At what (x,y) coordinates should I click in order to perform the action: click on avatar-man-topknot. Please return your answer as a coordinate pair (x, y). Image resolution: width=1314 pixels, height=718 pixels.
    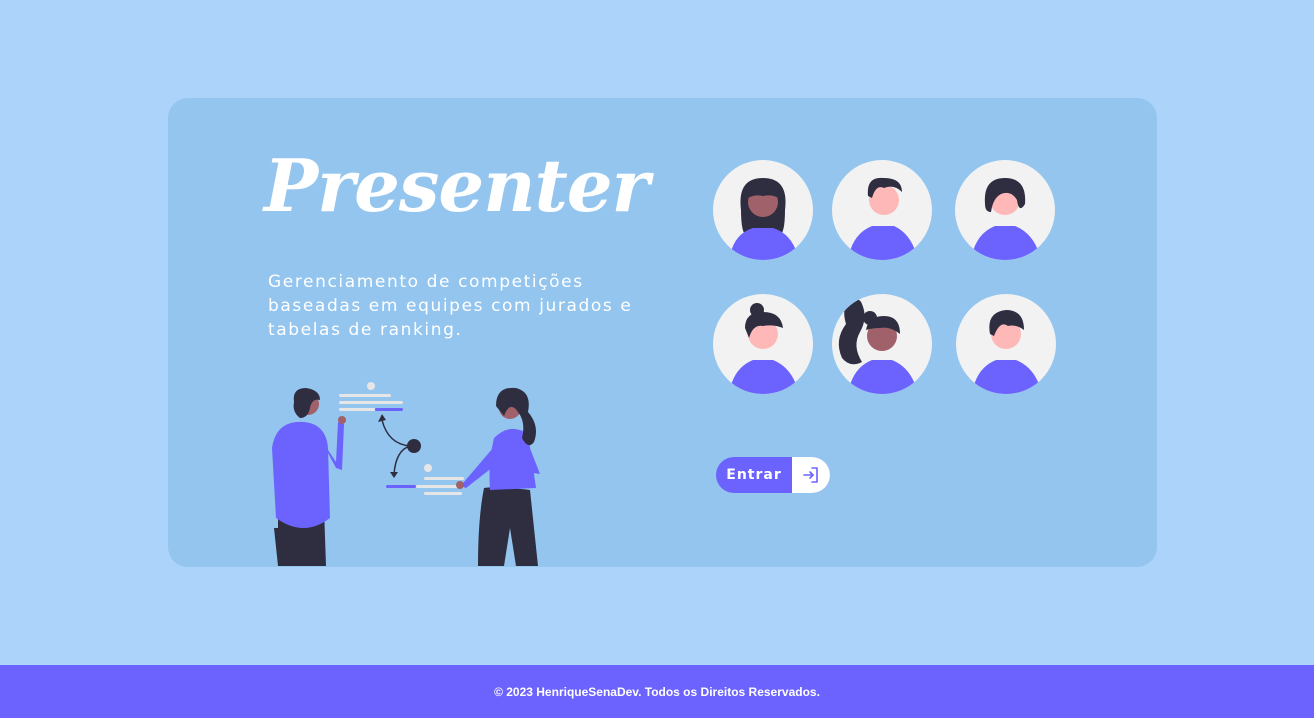
    Looking at the image, I should click on (1006, 344).